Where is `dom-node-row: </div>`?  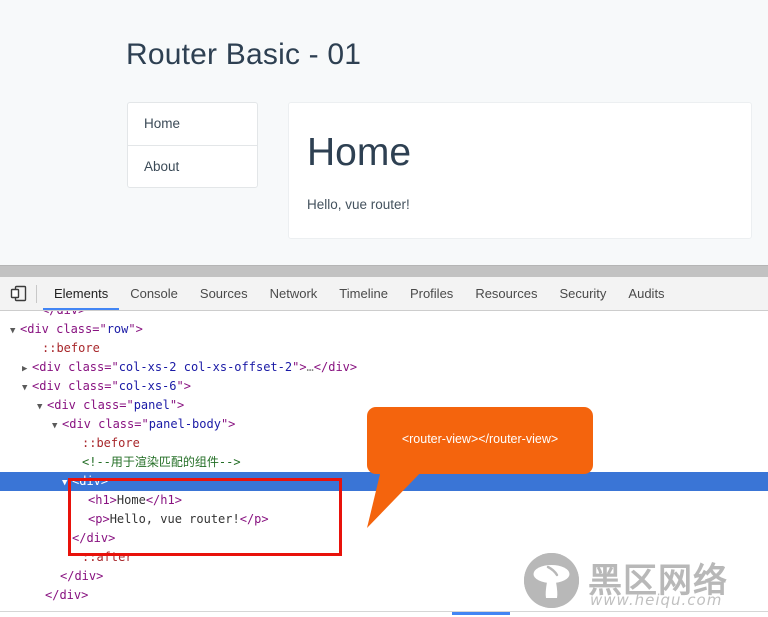 dom-node-row: </div> is located at coordinates (384, 315).